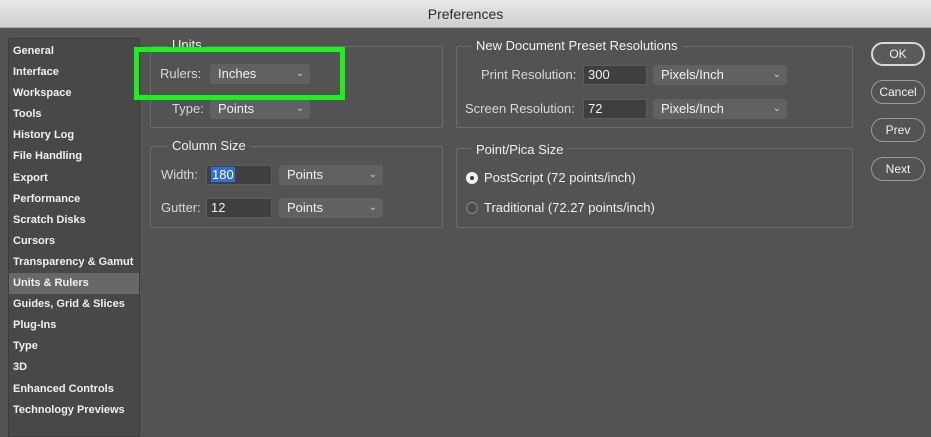  Describe the element at coordinates (331, 208) in the screenshot. I see `gutter-unit-select: Points ⌄` at that location.